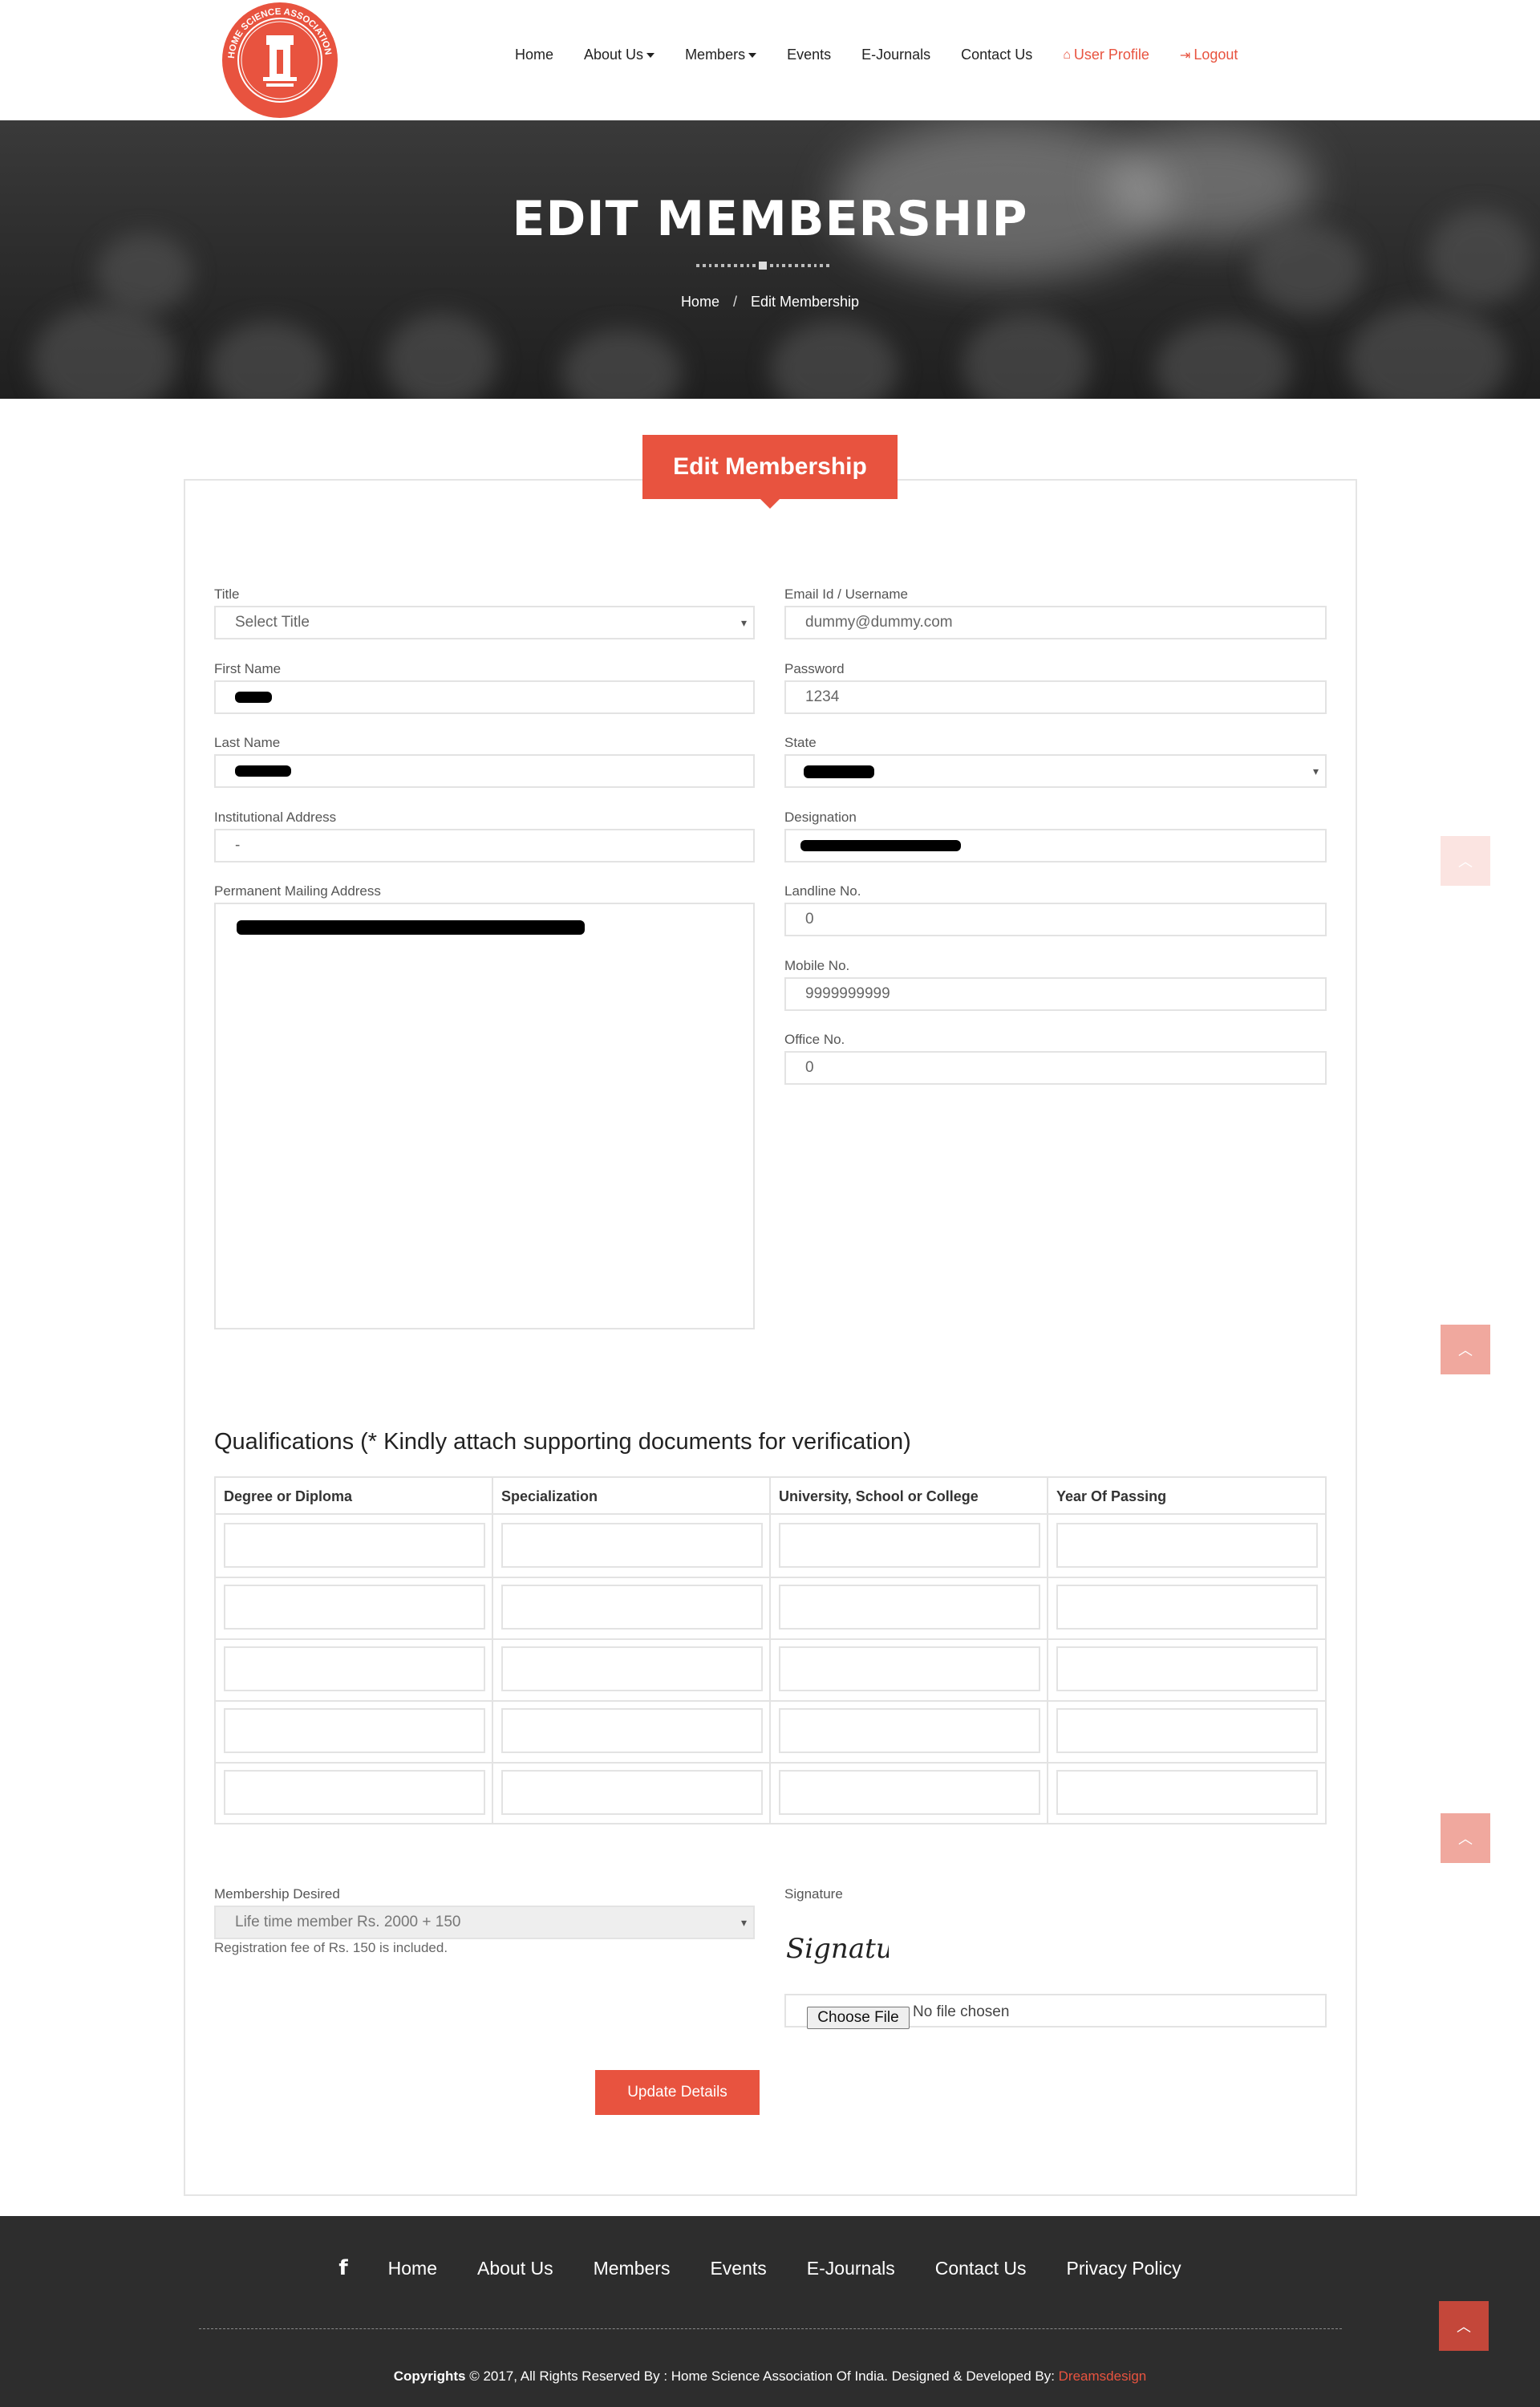 This screenshot has height=2407, width=1540. I want to click on nav-contact: Contact Us, so click(997, 55).